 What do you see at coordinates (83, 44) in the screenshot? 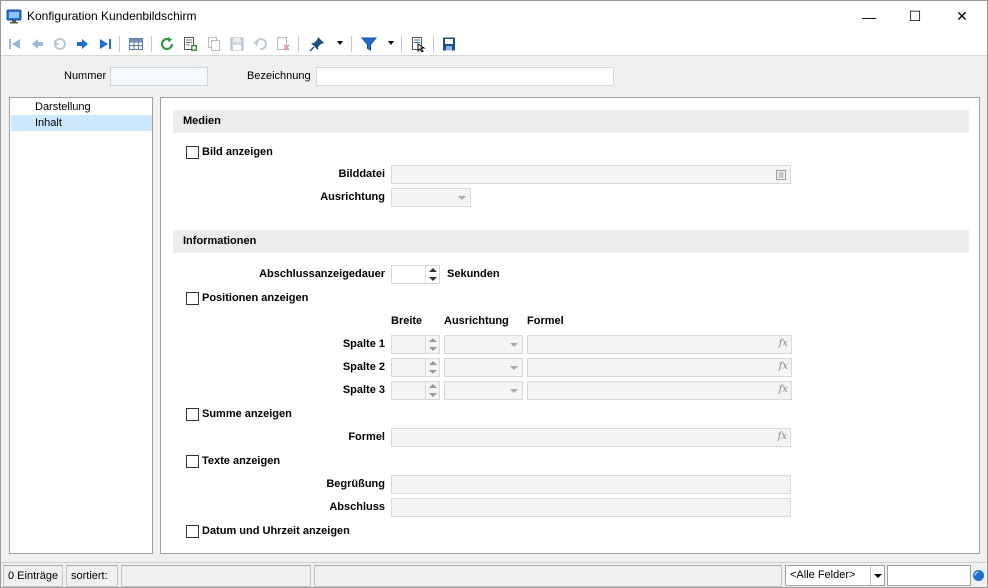
I see `next-record-icon` at bounding box center [83, 44].